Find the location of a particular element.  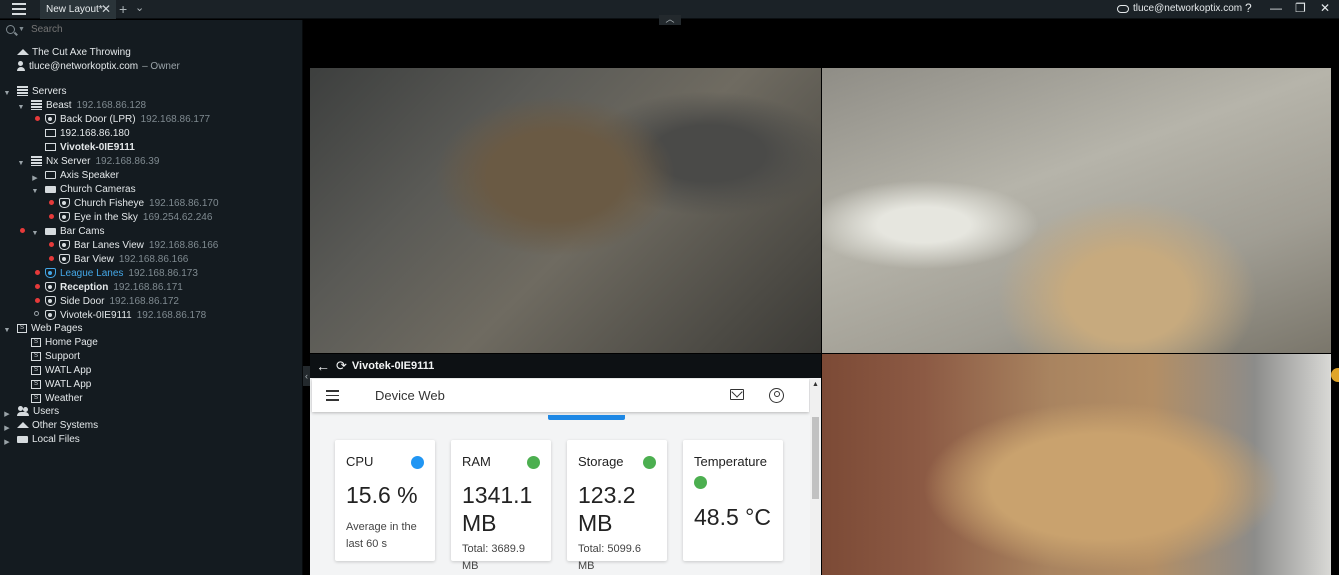

collapse-beast-icon: ▼ is located at coordinates (21, 107).